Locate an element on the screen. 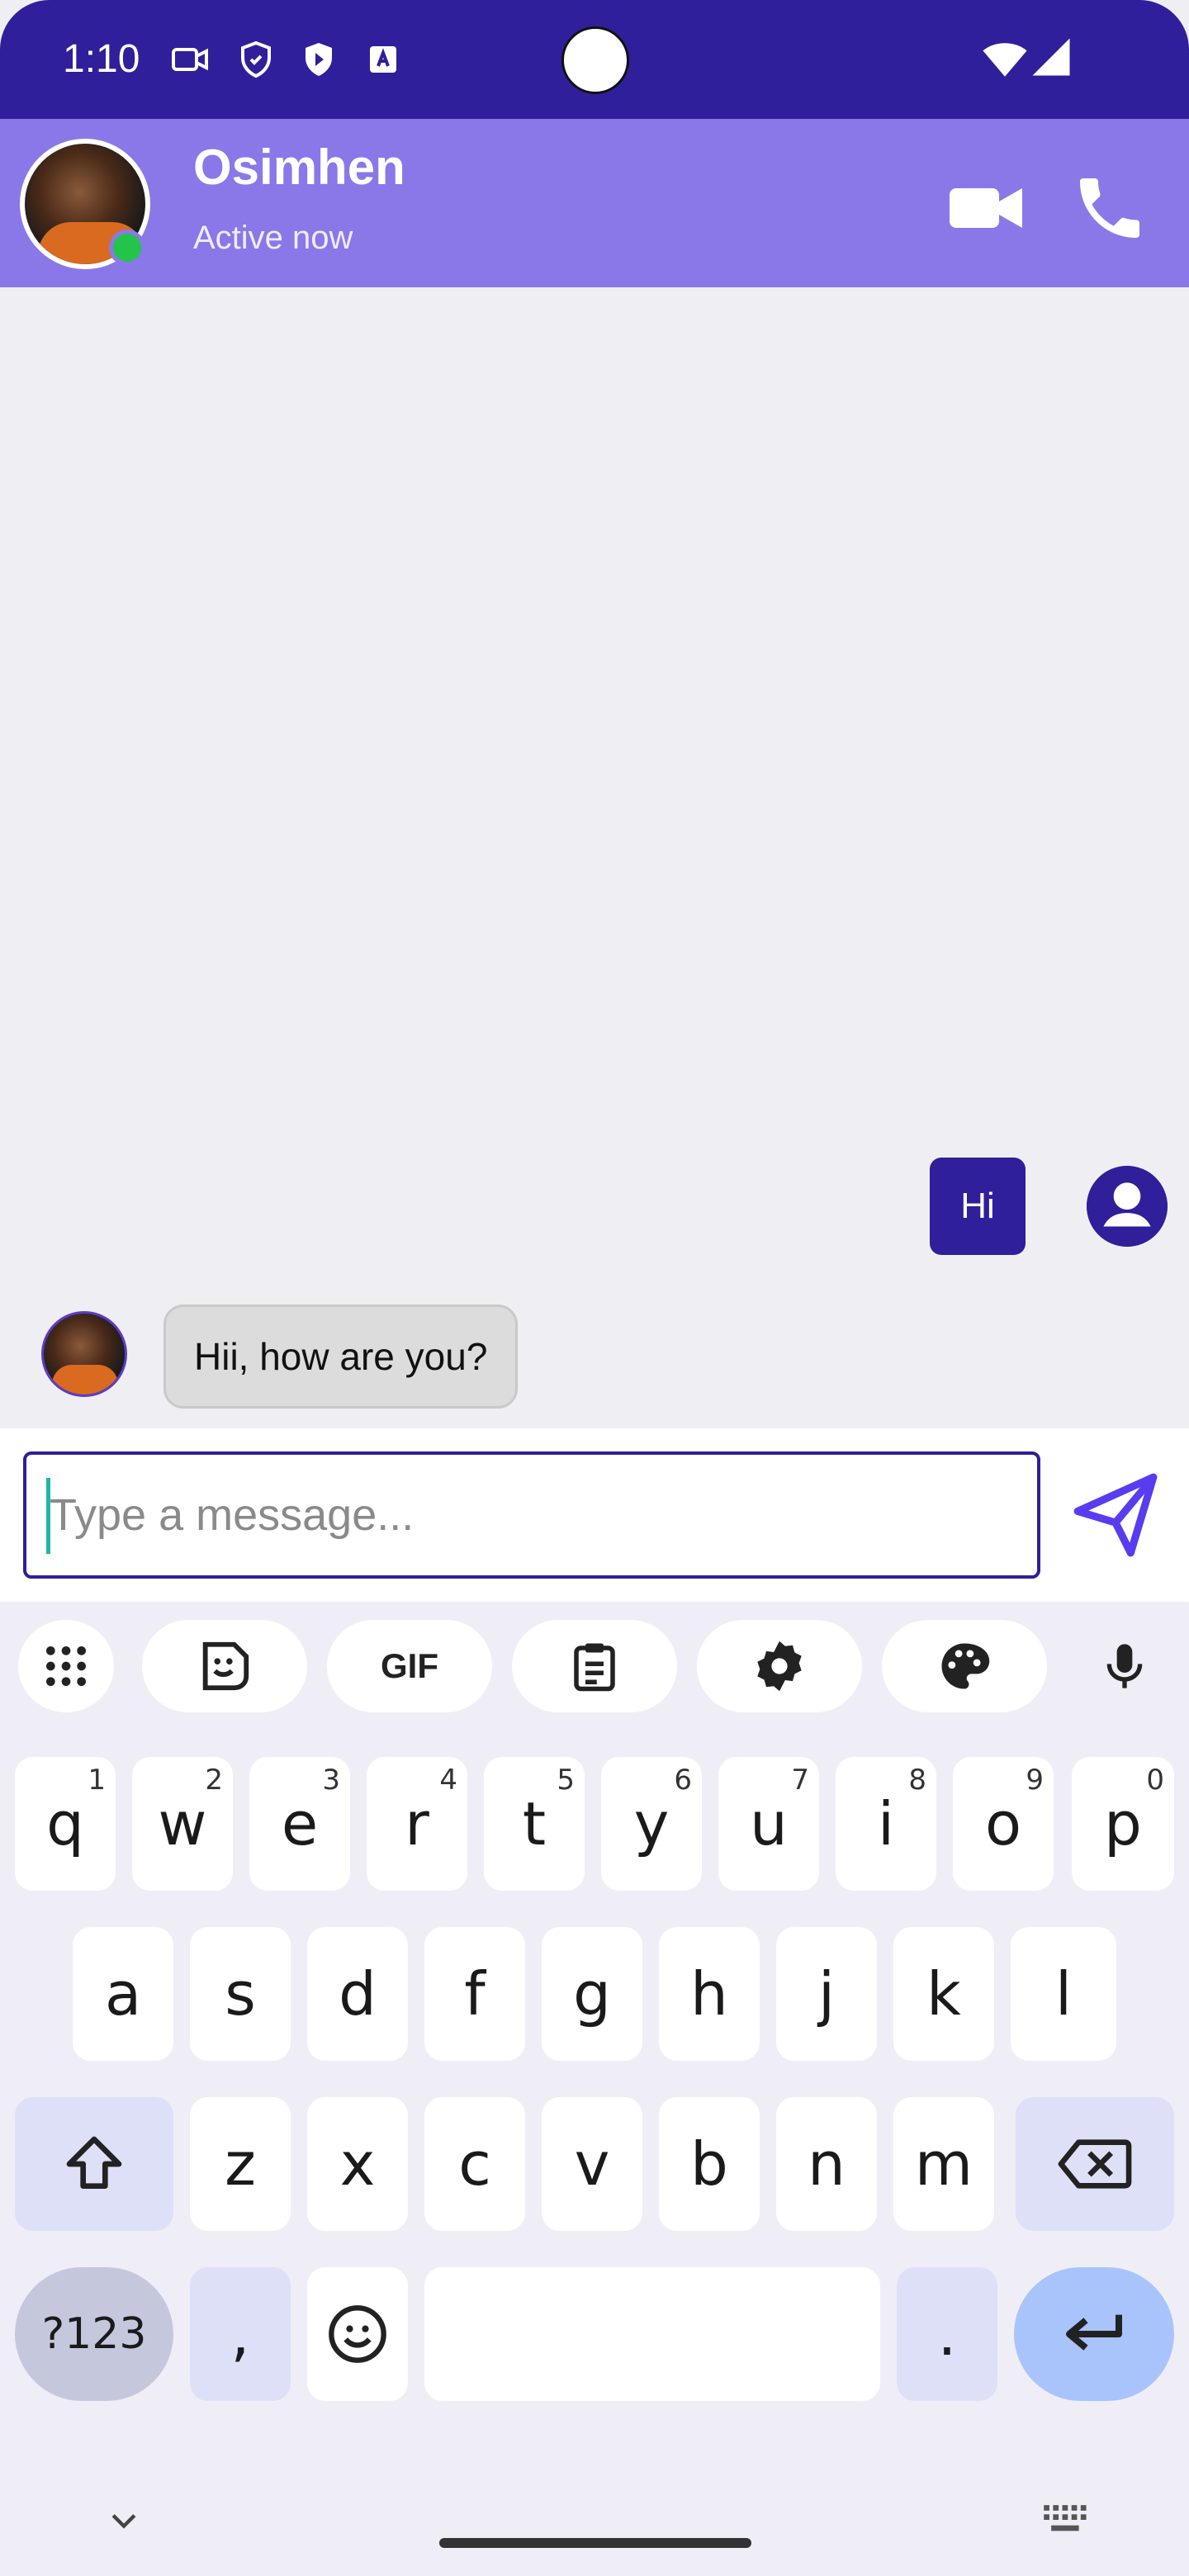 This screenshot has width=1189, height=2576. key-hint: 3 is located at coordinates (331, 1780).